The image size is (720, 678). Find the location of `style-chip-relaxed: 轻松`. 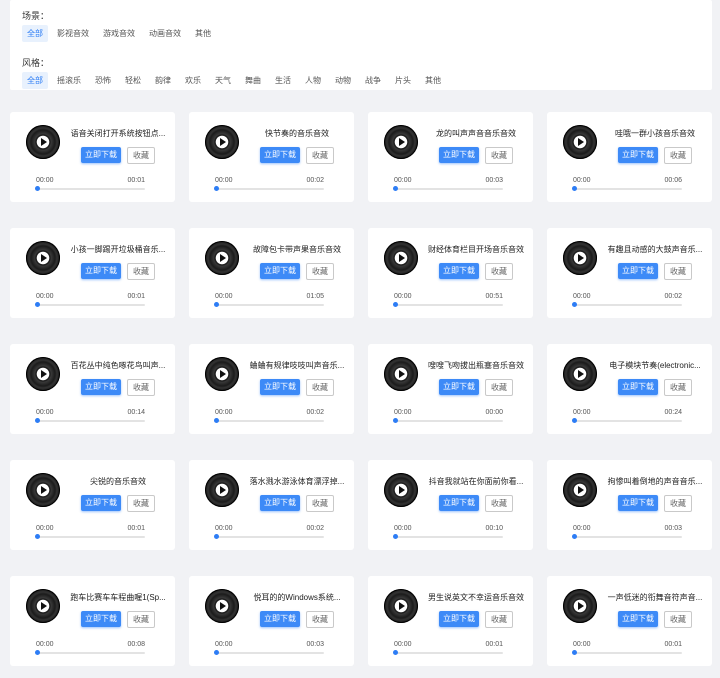

style-chip-relaxed: 轻松 is located at coordinates (133, 80).